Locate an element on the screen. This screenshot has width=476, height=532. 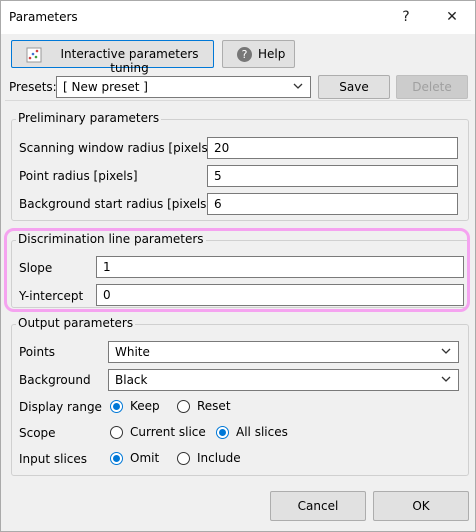
input-slices-label: Input slices is located at coordinates (53, 459).